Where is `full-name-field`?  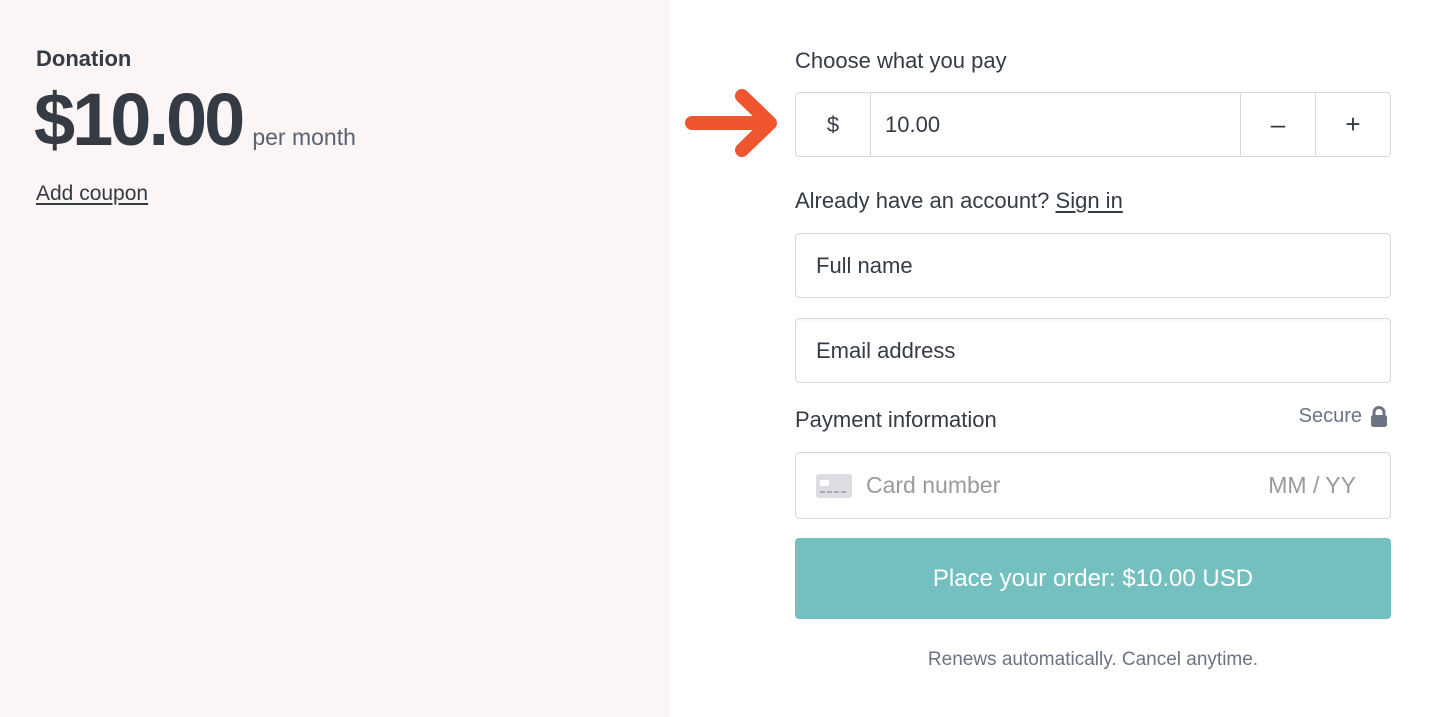
full-name-field is located at coordinates (1103, 265).